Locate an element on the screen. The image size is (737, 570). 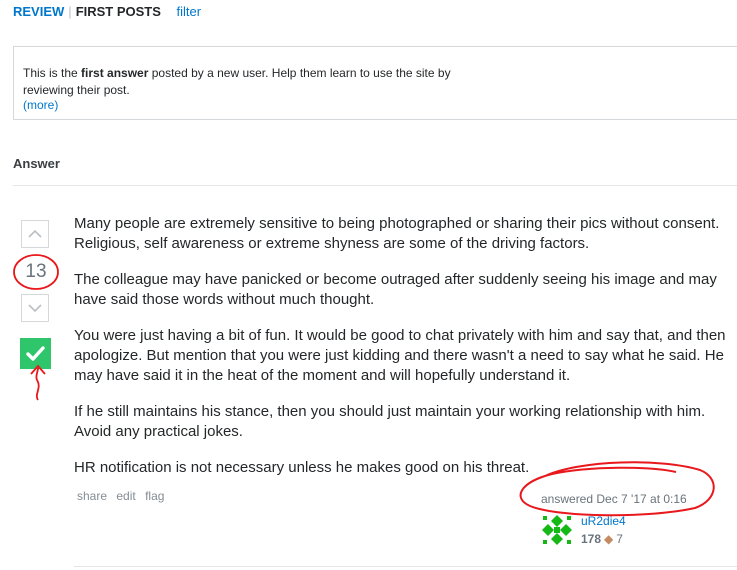
filter-link: filter is located at coordinates (189, 11).